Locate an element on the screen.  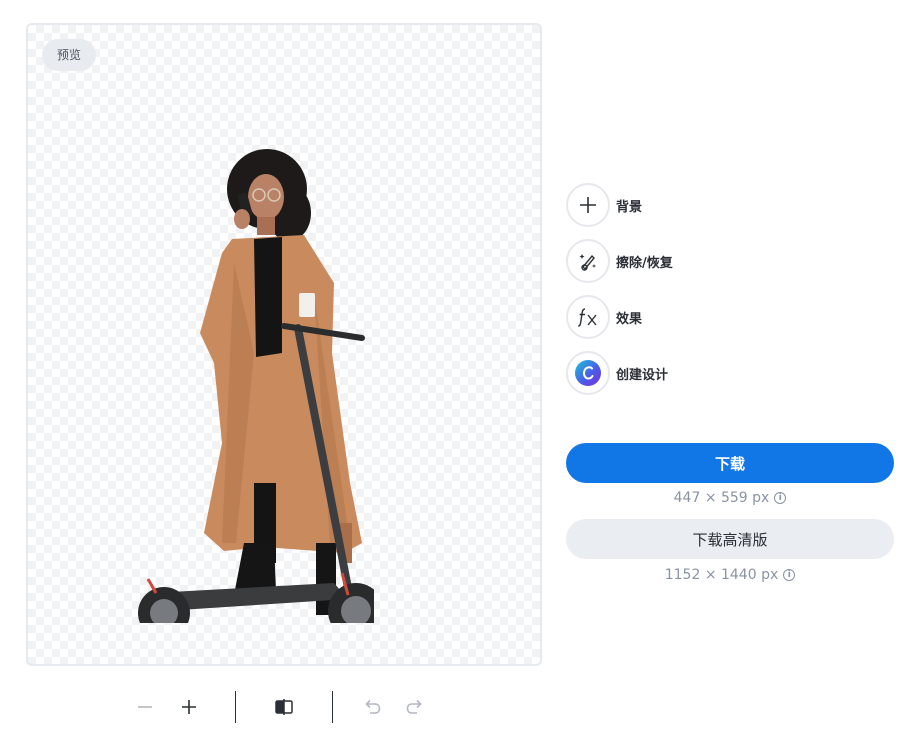
download-hd-size: 1152 × 1440 px i is located at coordinates (730, 575).